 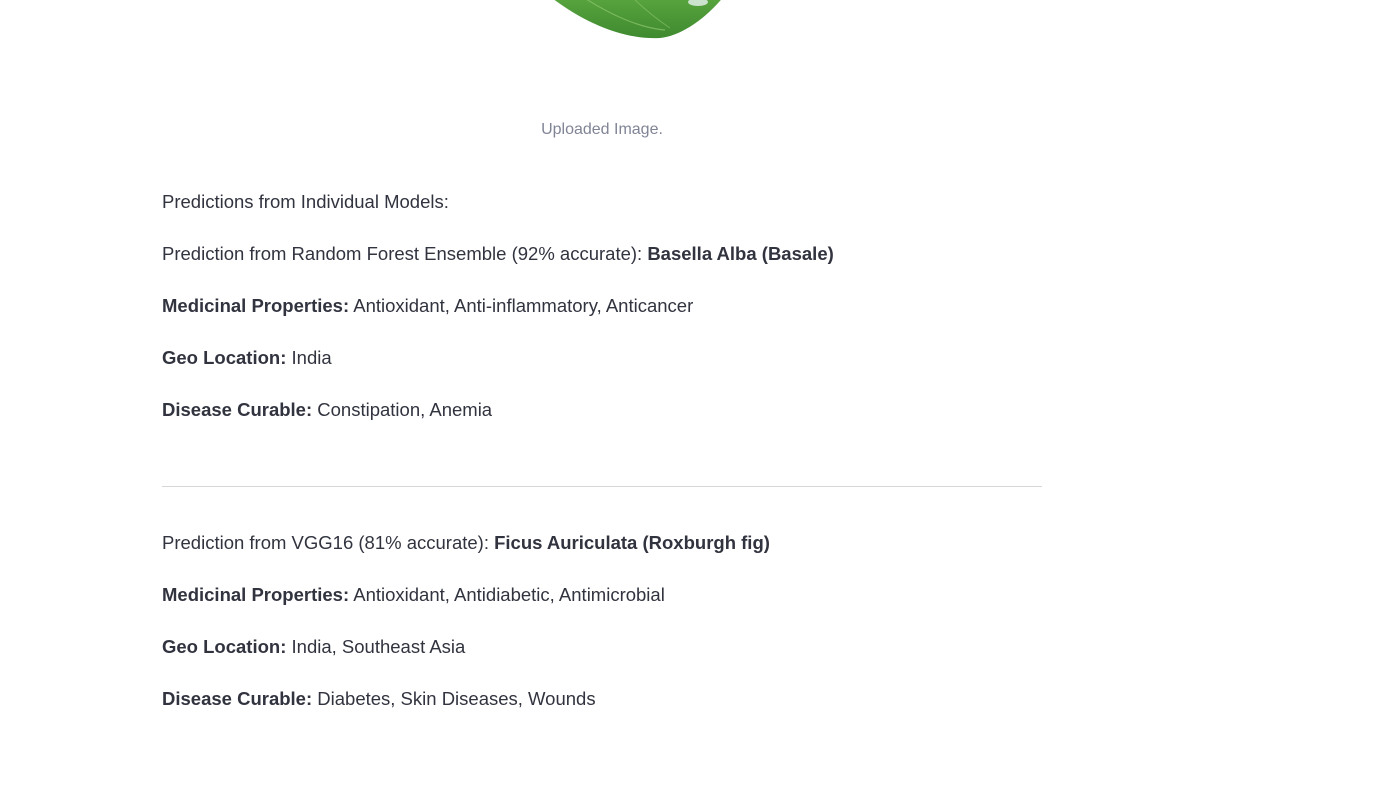 I want to click on predictions-header: Predictions from Individual Models:, so click(x=305, y=201).